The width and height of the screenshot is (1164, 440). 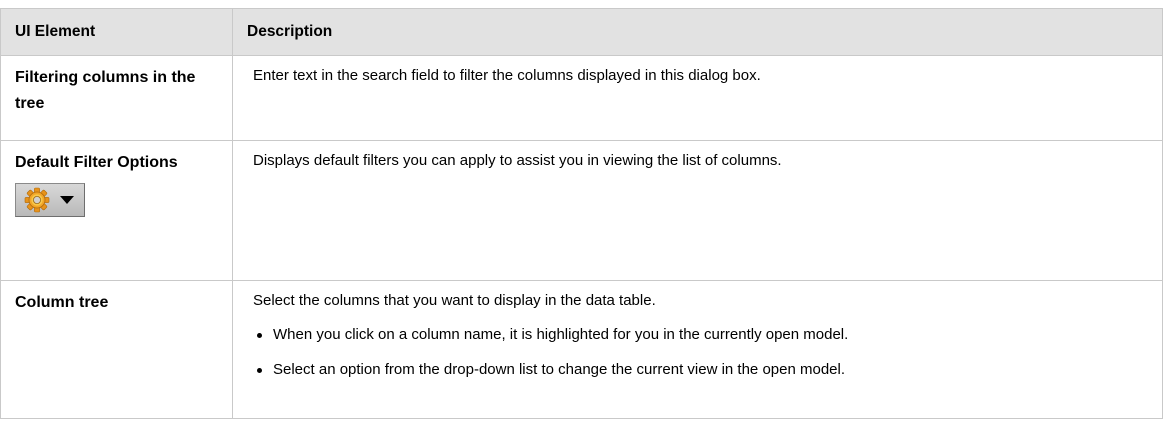 What do you see at coordinates (116, 32) in the screenshot?
I see `header-ui-element: UI Element` at bounding box center [116, 32].